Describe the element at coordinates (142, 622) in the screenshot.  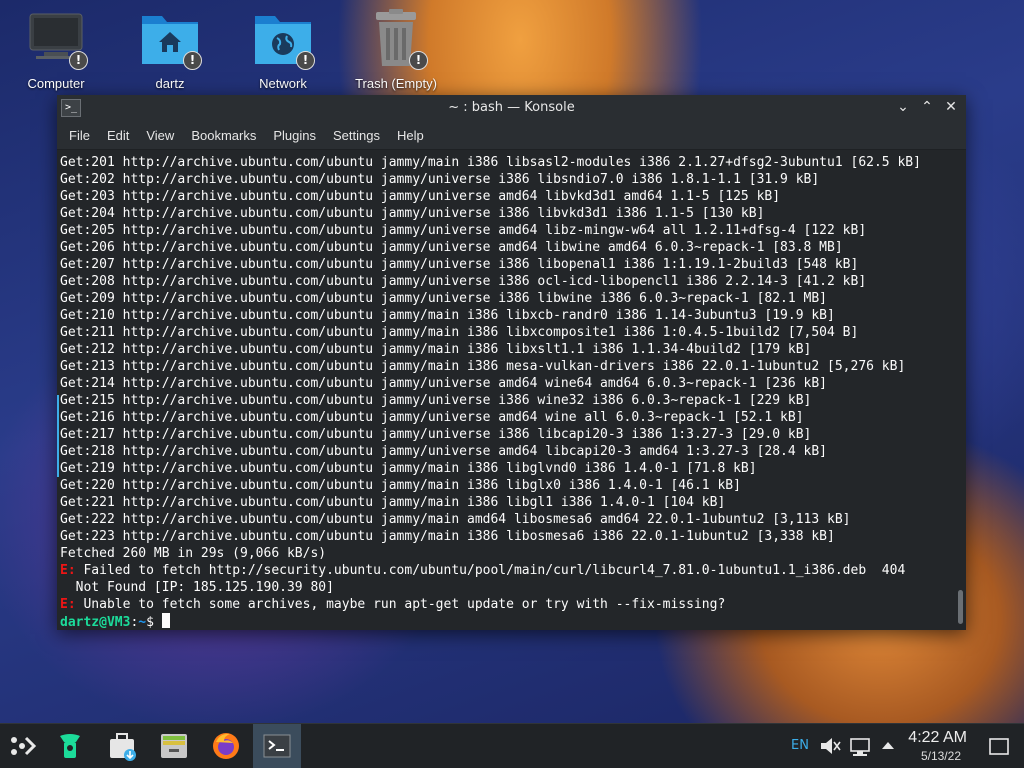
I see `prompt-path: ~` at that location.